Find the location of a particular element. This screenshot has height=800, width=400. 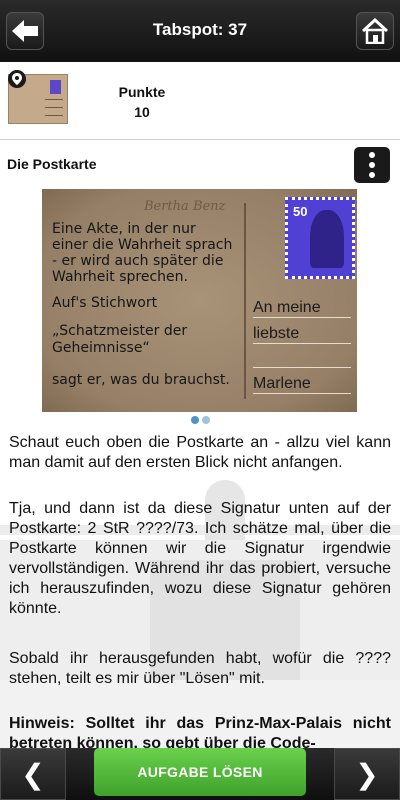

home-icon is located at coordinates (375, 31).